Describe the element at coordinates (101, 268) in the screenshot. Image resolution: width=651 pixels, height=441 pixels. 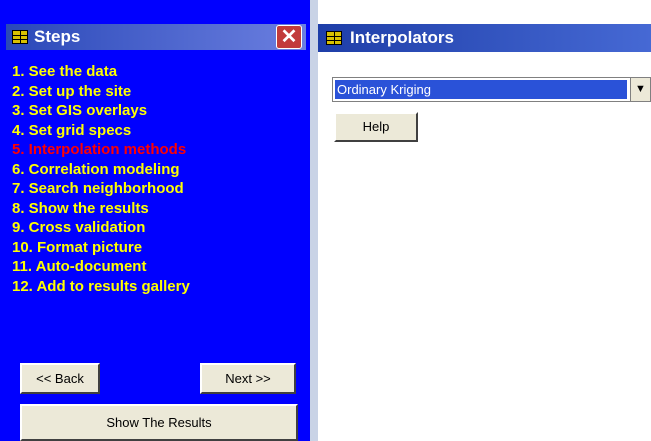
I see `step-item: 11. Auto-document` at that location.